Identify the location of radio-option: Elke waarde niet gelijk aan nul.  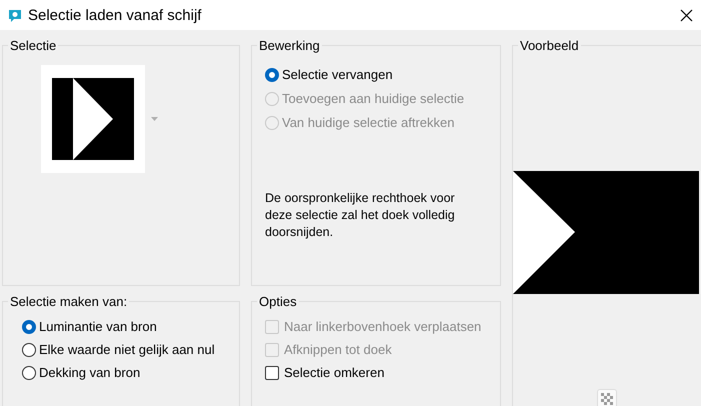
(130, 349).